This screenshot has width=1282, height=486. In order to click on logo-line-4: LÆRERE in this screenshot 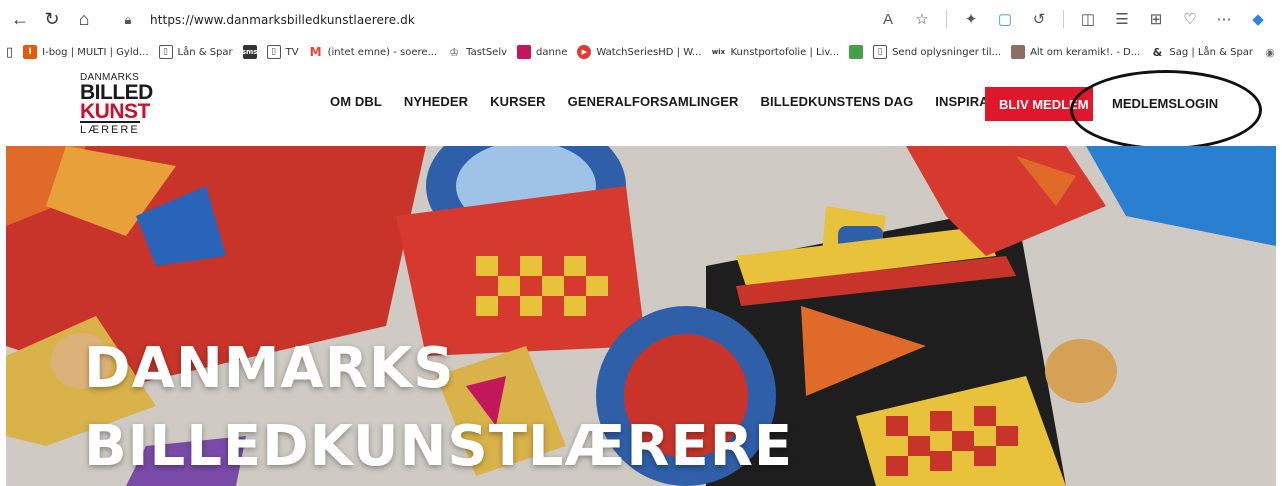, I will do `click(110, 130)`.